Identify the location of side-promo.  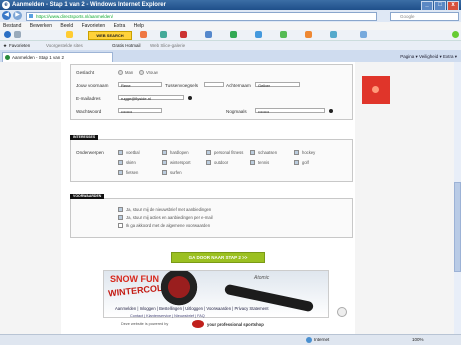
(376, 90).